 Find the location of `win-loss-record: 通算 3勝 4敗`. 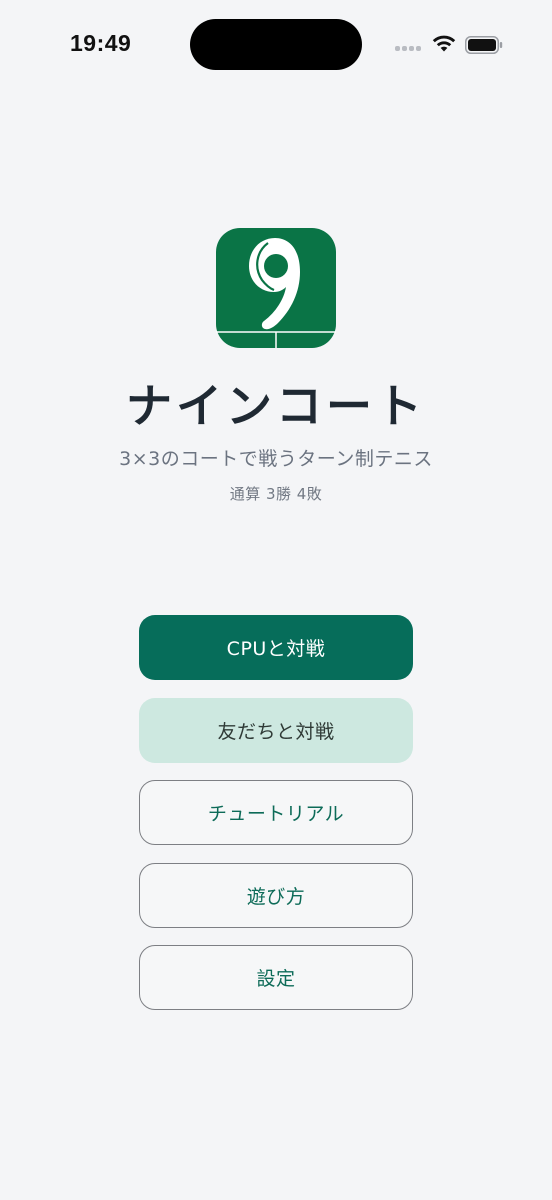

win-loss-record: 通算 3勝 4敗 is located at coordinates (276, 494).